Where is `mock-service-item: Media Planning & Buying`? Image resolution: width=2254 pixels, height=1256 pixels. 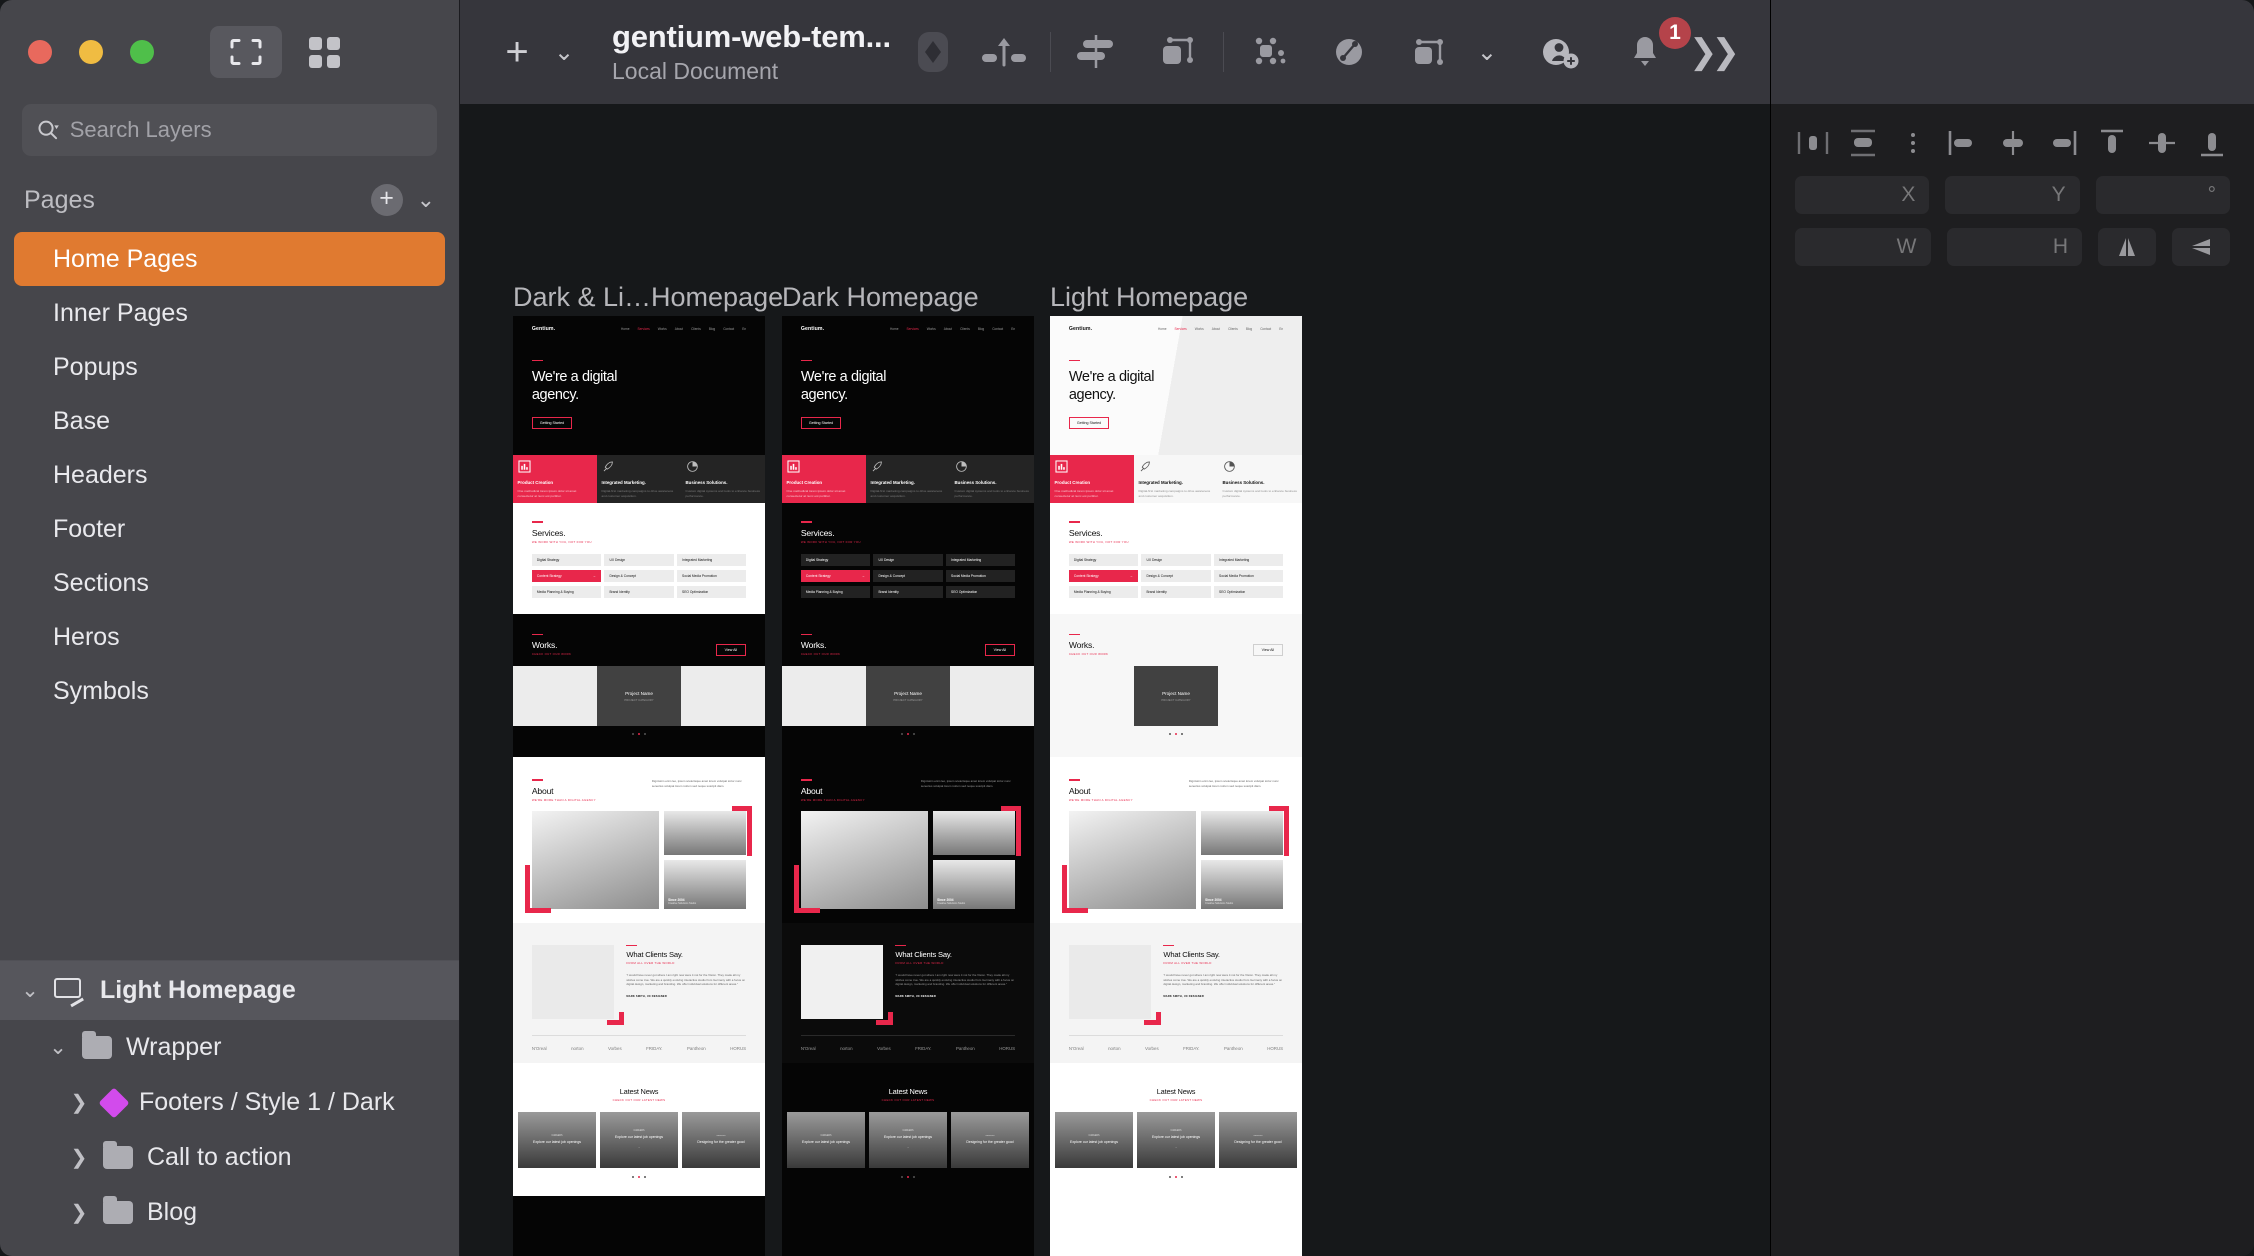 mock-service-item: Media Planning & Buying is located at coordinates (1103, 591).